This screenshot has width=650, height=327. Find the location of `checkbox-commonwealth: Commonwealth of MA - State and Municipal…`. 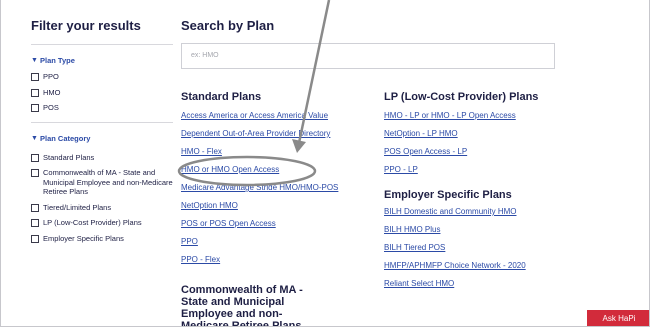

checkbox-commonwealth: Commonwealth of MA - State and Municipal… is located at coordinates (102, 182).